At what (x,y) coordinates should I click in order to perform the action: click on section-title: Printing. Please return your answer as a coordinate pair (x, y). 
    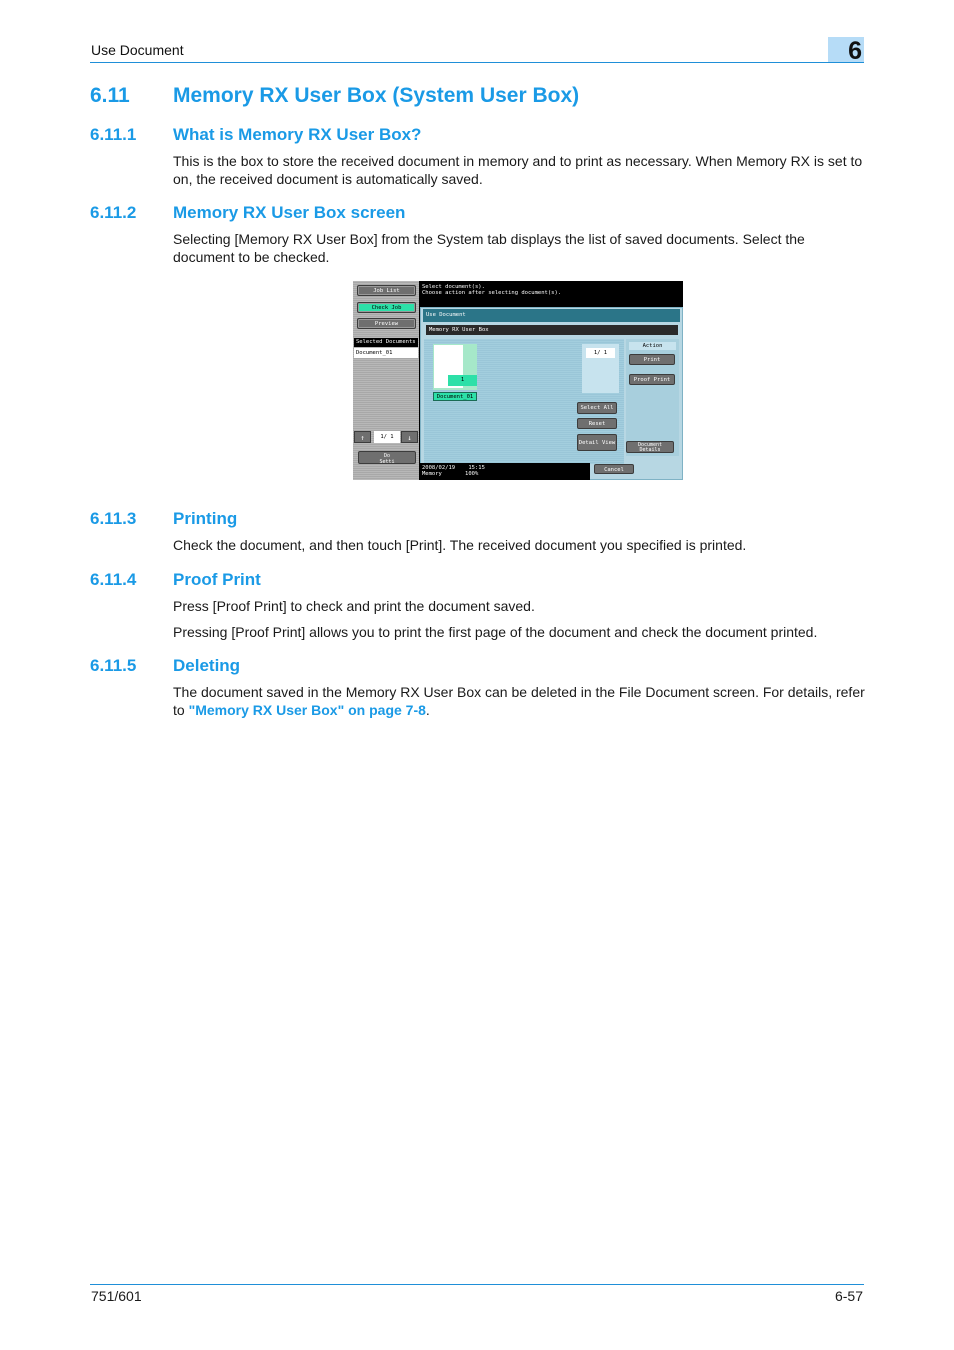
    Looking at the image, I should click on (205, 518).